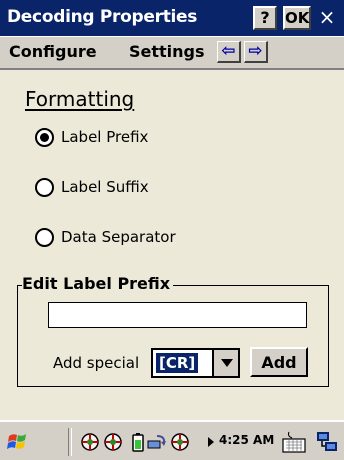 This screenshot has width=344, height=460. Describe the element at coordinates (279, 362) in the screenshot. I see `add-button: Add` at that location.